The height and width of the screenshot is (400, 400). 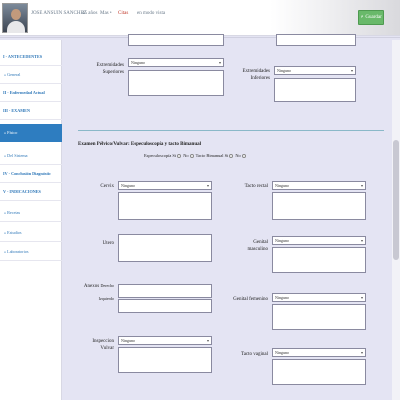 I want to click on tacto-bimanual-no-radio, so click(x=243, y=155).